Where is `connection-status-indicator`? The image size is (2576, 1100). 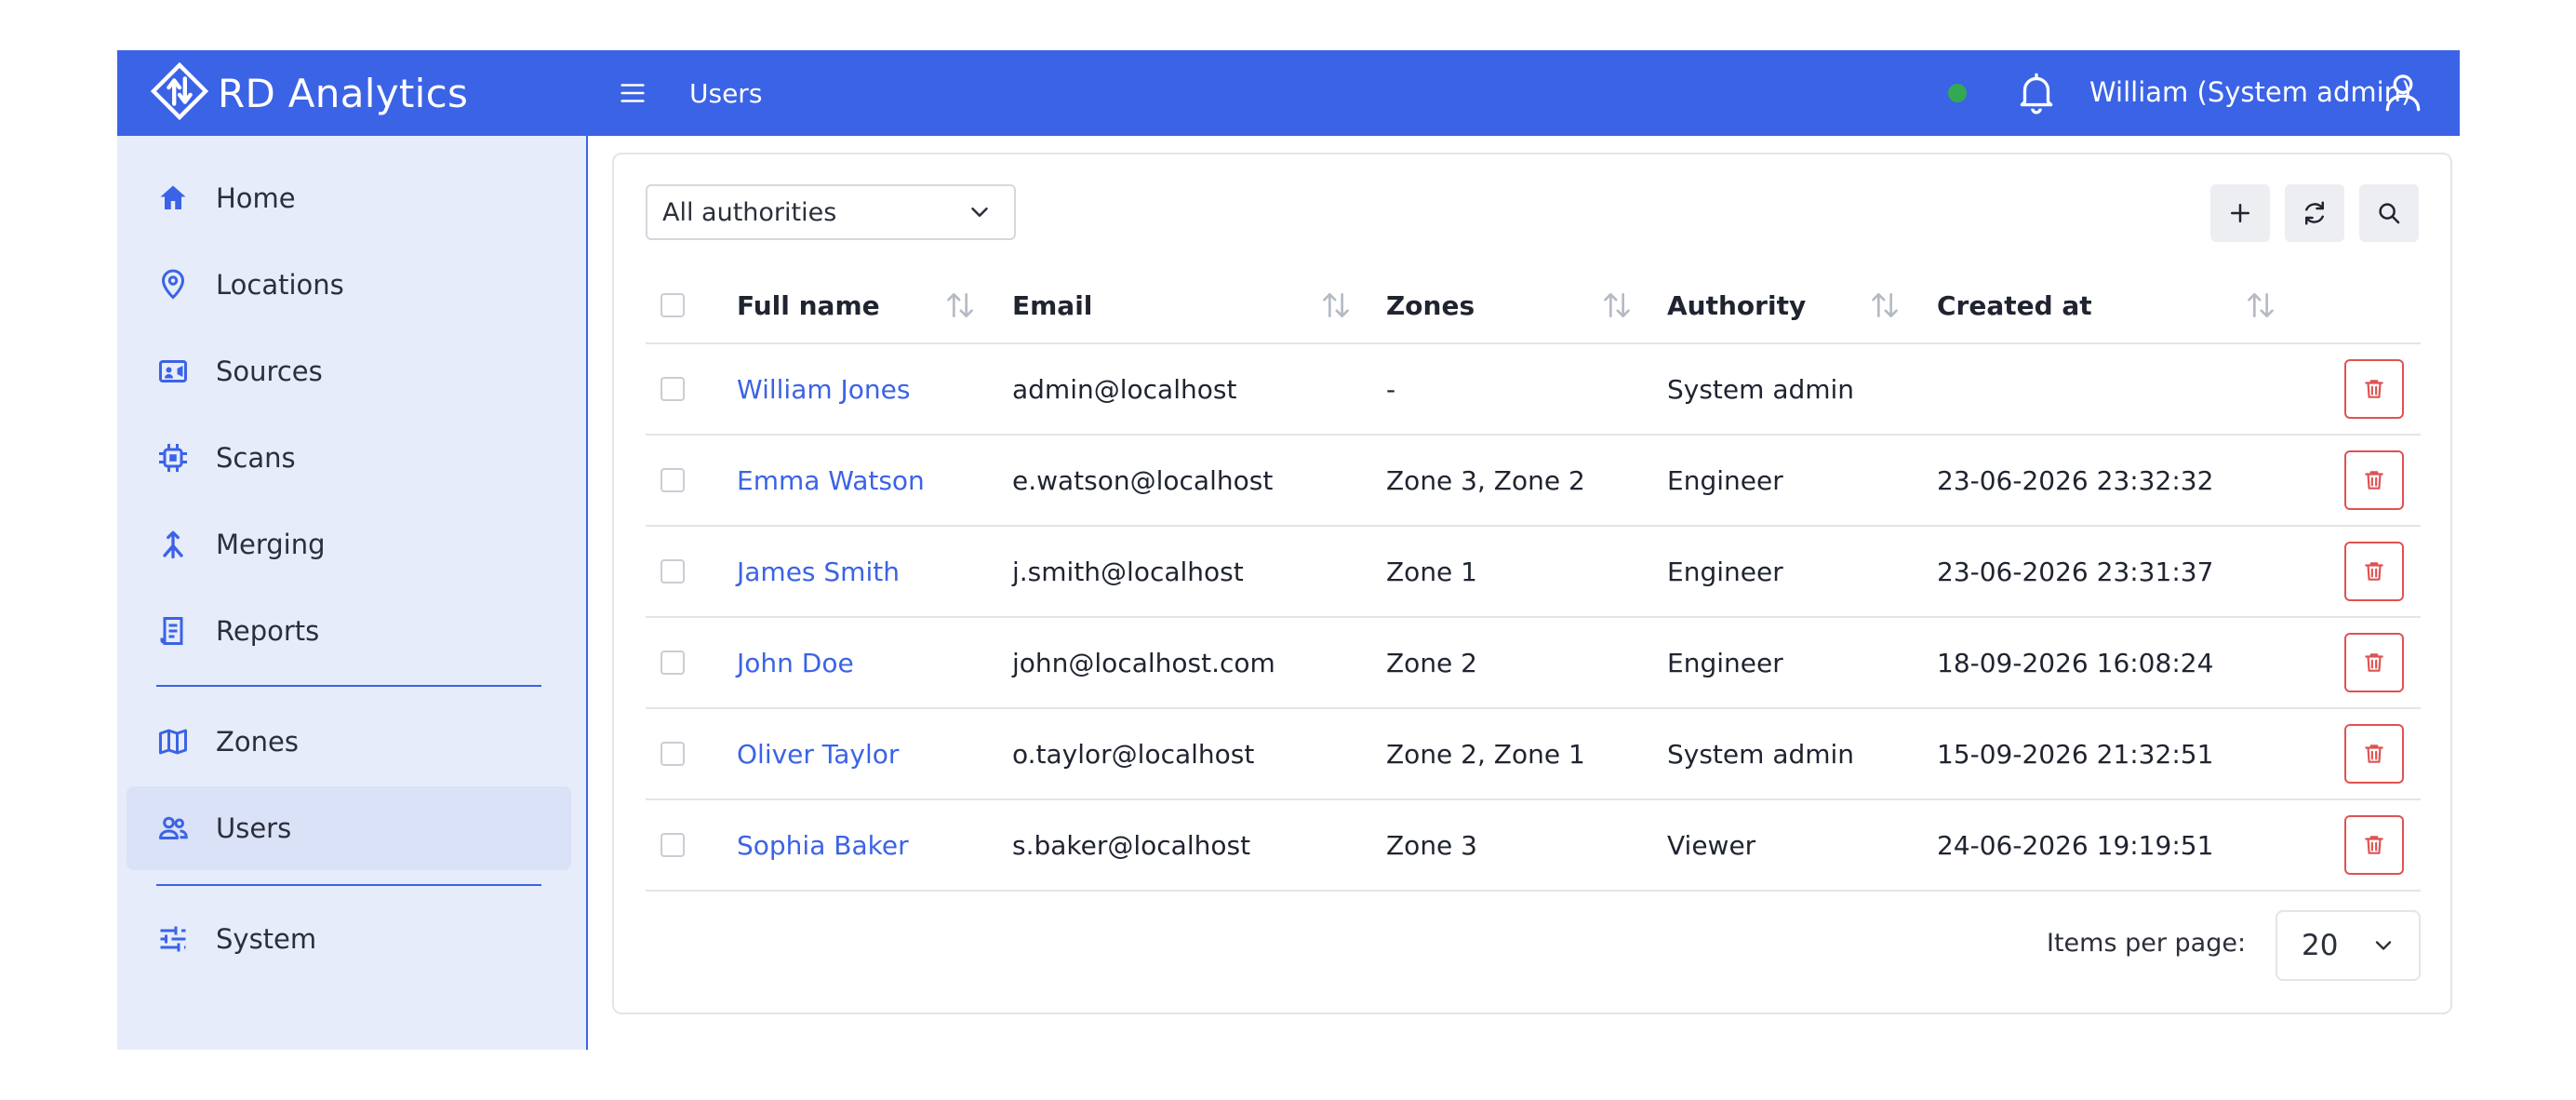
connection-status-indicator is located at coordinates (1957, 93).